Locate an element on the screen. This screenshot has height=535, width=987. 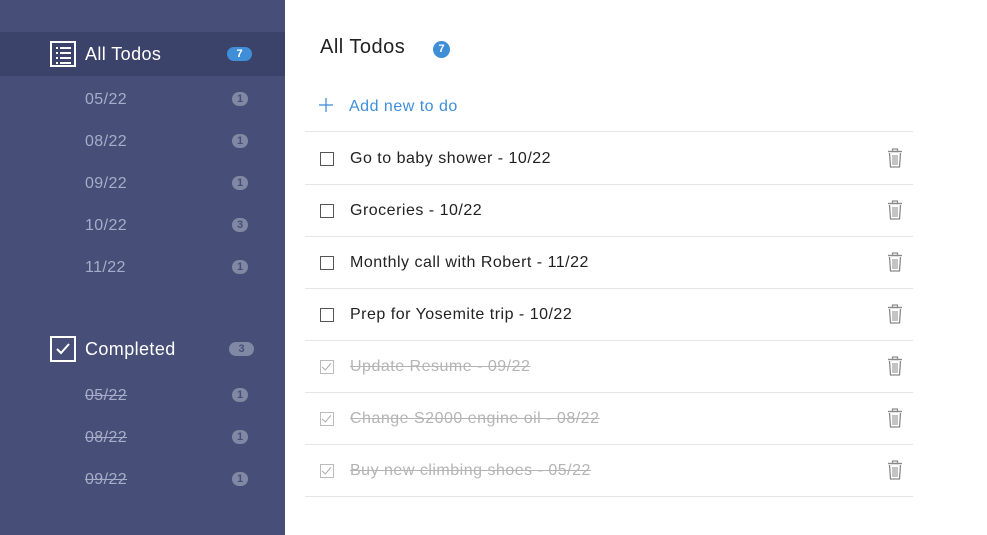
plus-icon is located at coordinates (326, 105).